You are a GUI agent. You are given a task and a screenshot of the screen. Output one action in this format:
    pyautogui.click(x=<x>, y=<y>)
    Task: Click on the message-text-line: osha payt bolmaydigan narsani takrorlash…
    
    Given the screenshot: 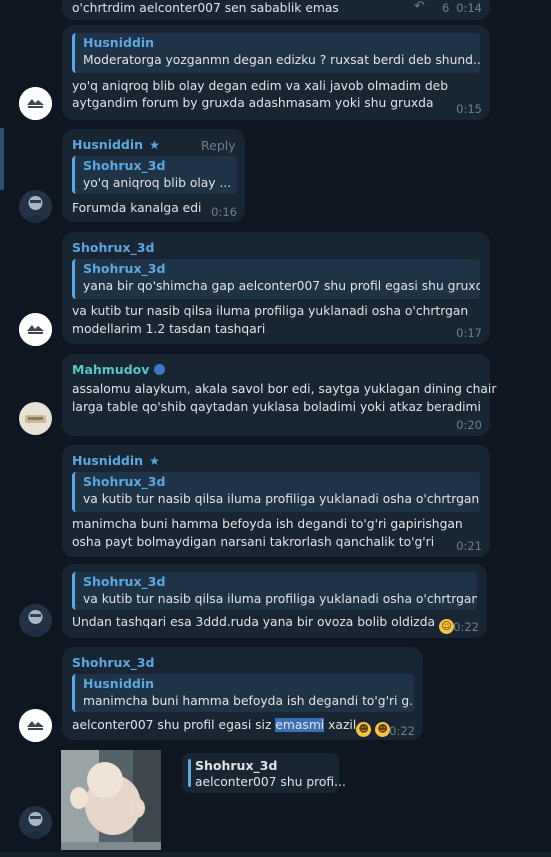 What is the action you would take?
    pyautogui.click(x=253, y=542)
    